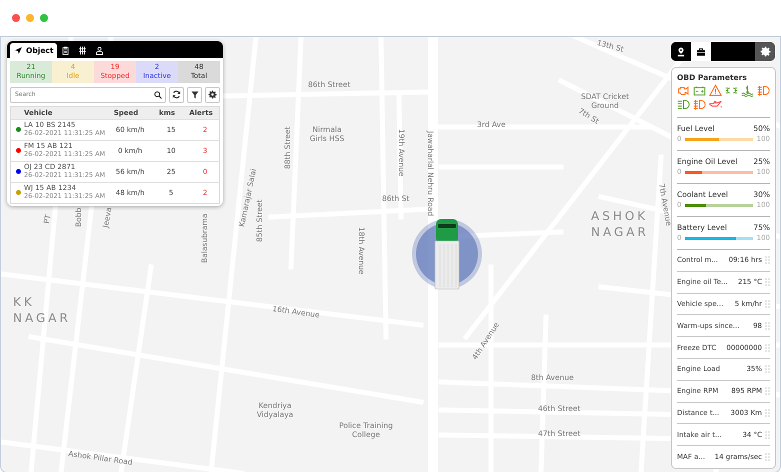 The width and height of the screenshot is (781, 472). I want to click on maximize-window-dot, so click(44, 18).